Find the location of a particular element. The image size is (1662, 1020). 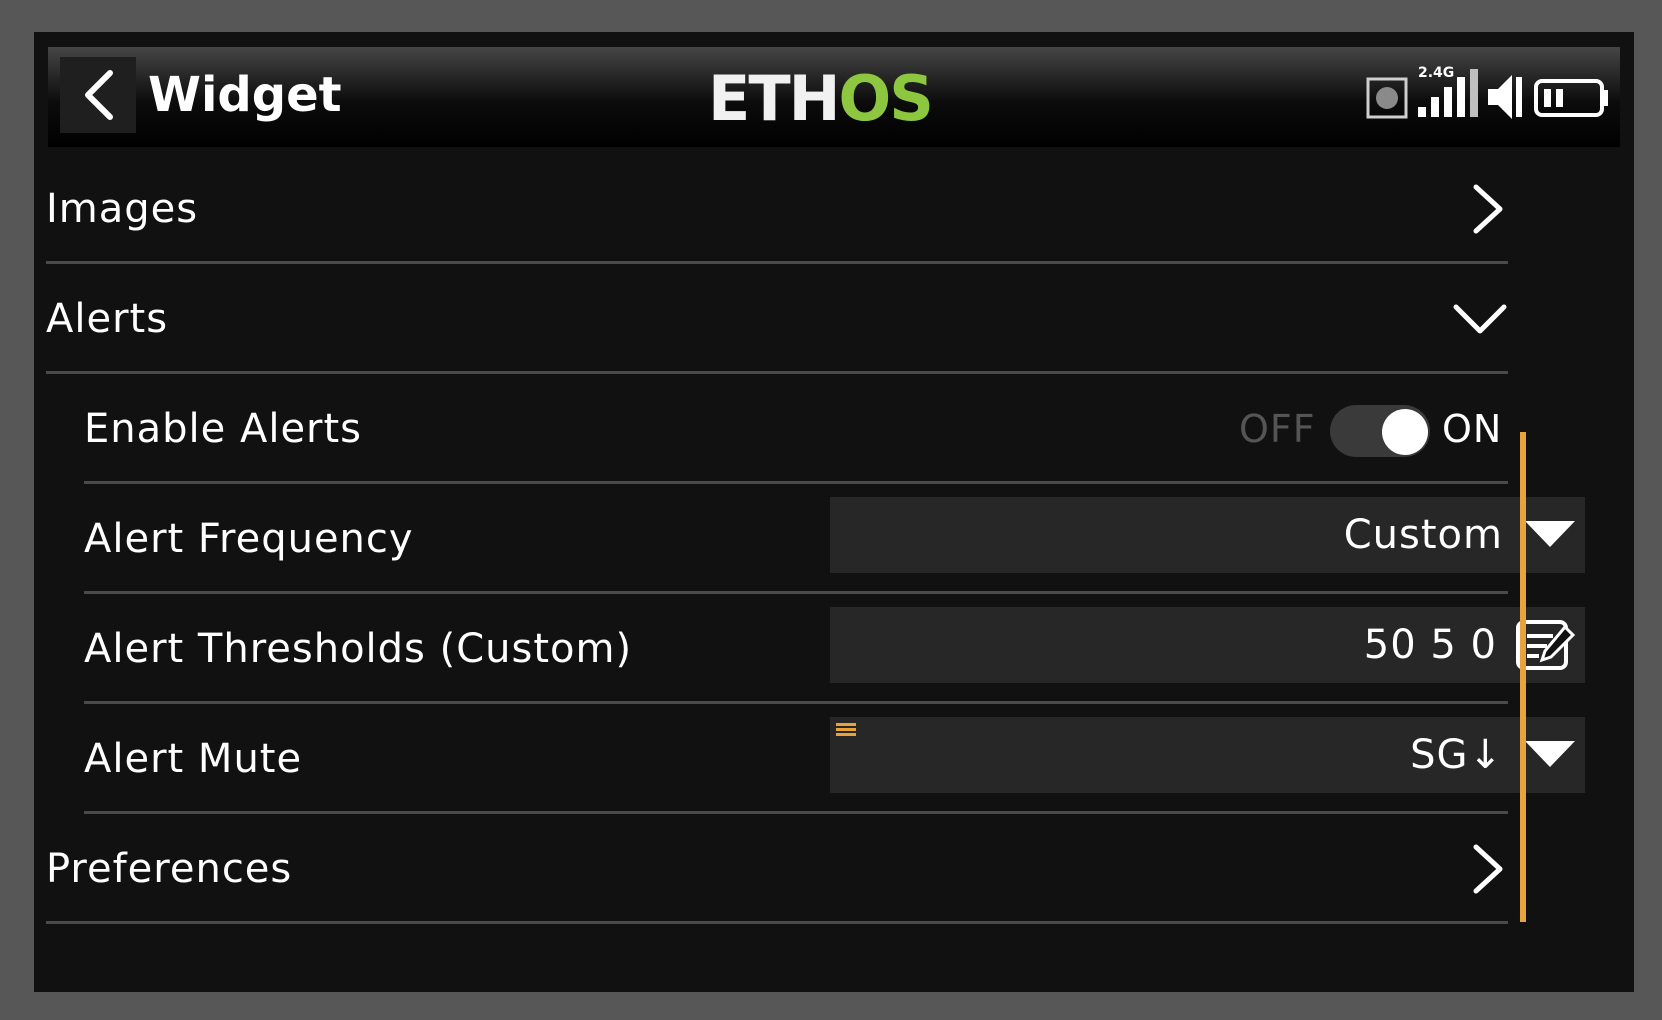

section-images-label: Images is located at coordinates (122, 209).